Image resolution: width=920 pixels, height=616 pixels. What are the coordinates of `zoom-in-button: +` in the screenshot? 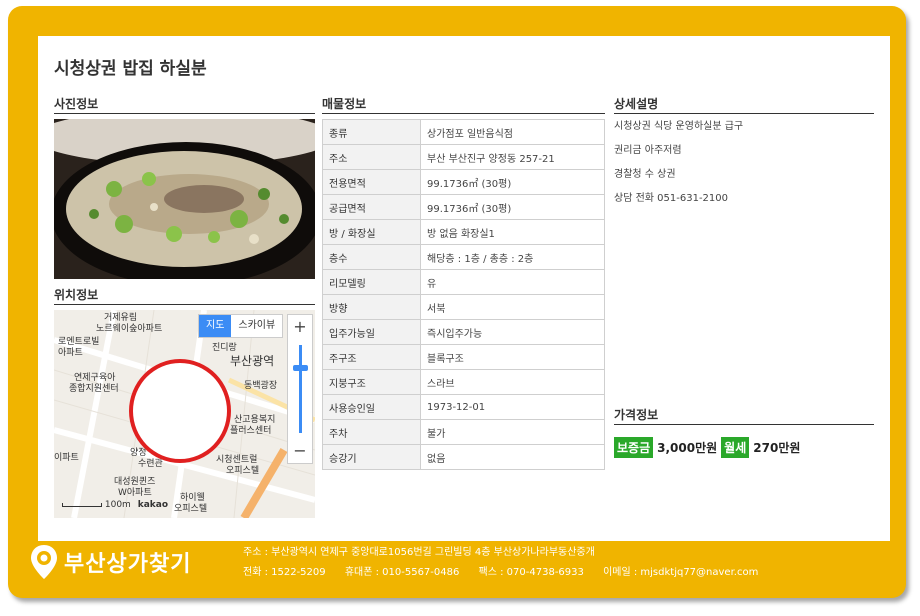 It's located at (300, 327).